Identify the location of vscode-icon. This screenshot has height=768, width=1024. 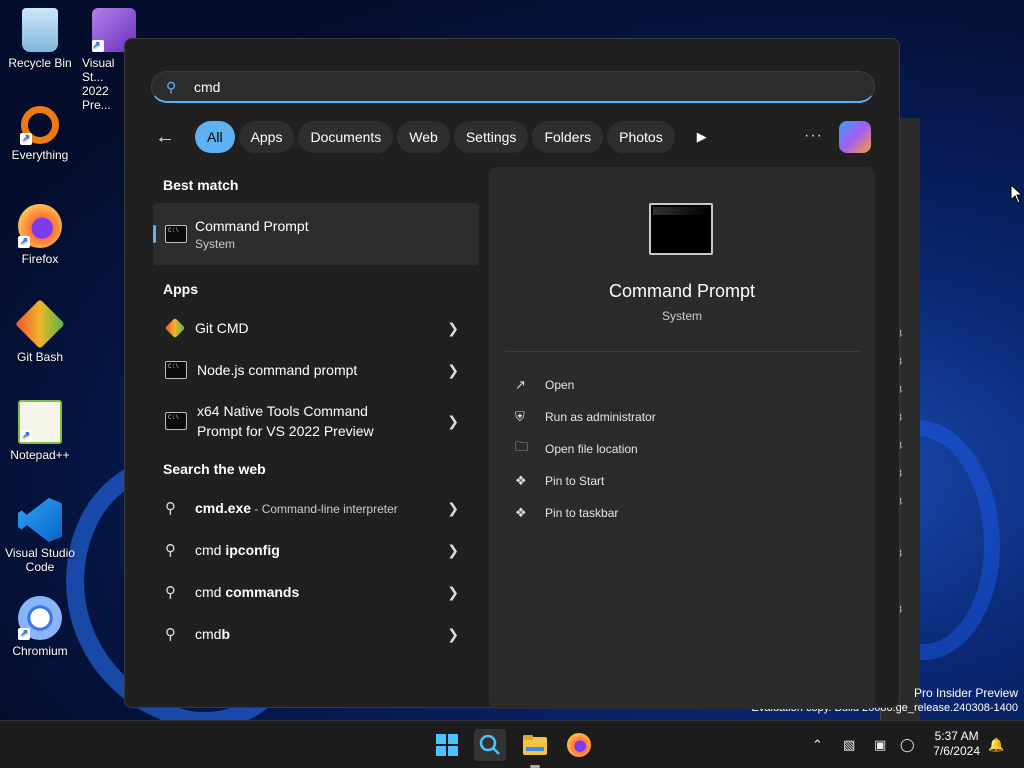
(40, 520).